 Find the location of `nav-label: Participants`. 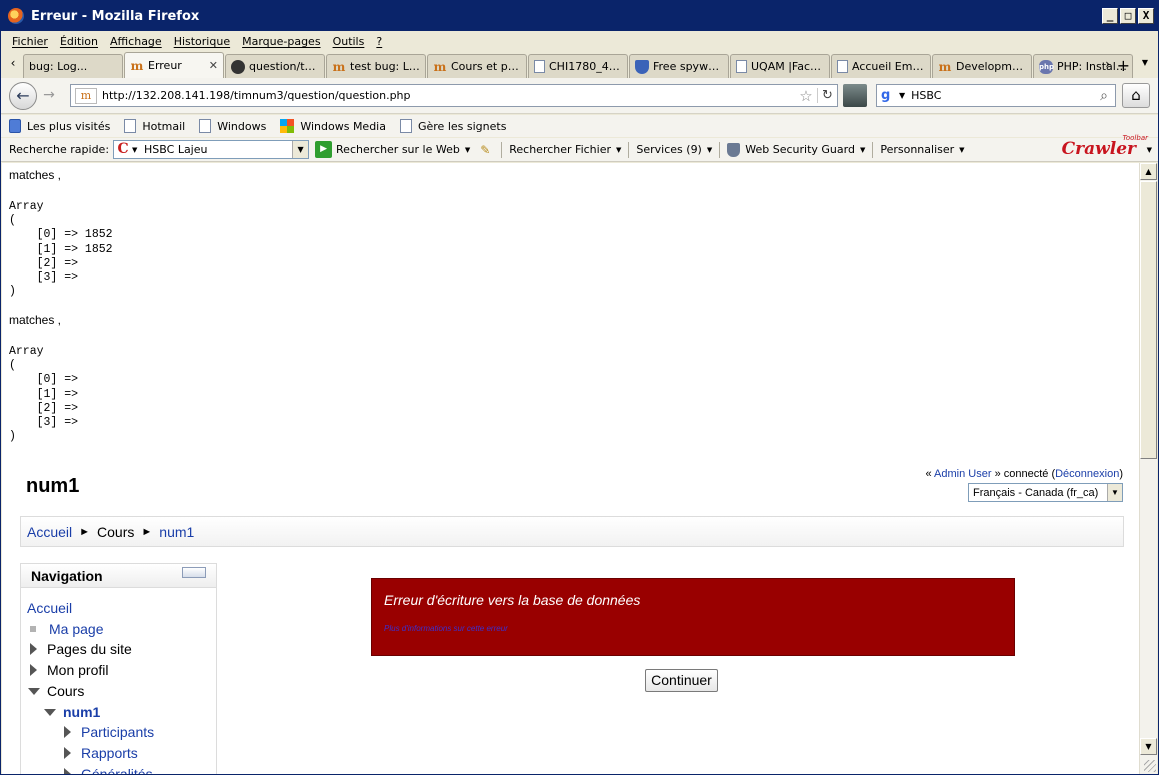

nav-label: Participants is located at coordinates (118, 732).